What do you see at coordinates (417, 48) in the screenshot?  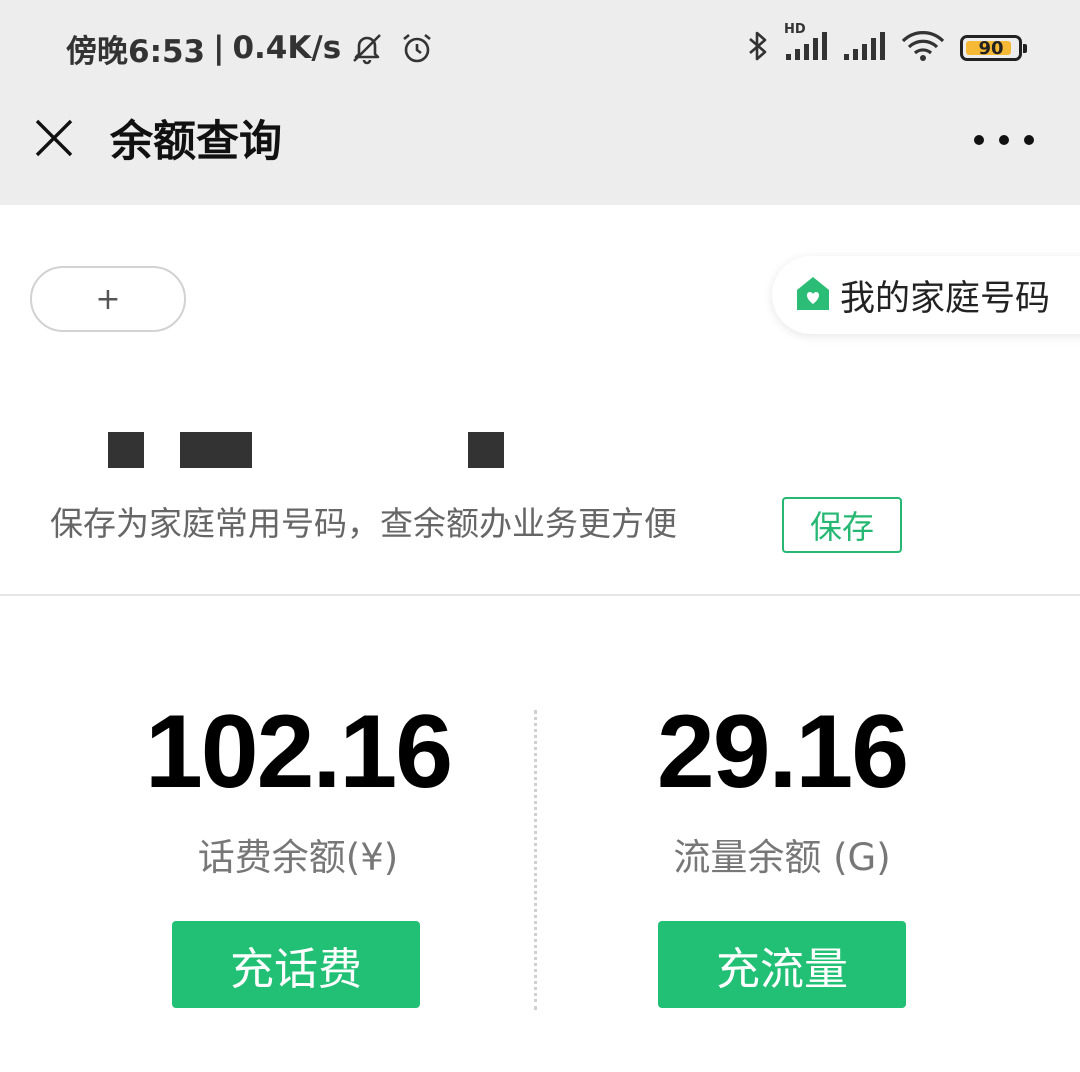 I see `alarm-clock-icon` at bounding box center [417, 48].